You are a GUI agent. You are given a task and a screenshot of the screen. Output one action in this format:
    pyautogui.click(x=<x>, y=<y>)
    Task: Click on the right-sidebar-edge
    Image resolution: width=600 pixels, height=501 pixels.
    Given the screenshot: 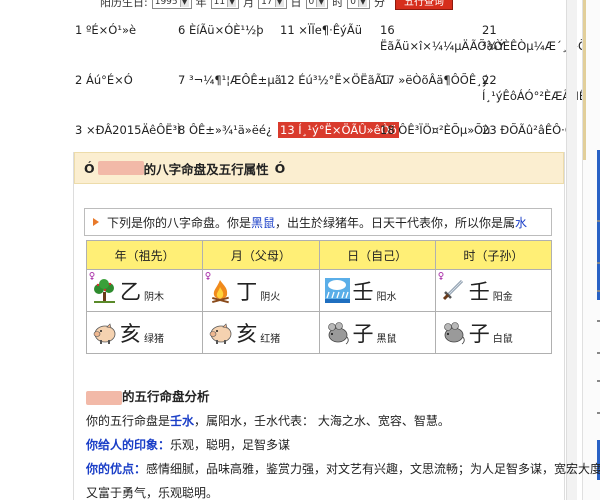 What is the action you would take?
    pyautogui.click(x=591, y=250)
    